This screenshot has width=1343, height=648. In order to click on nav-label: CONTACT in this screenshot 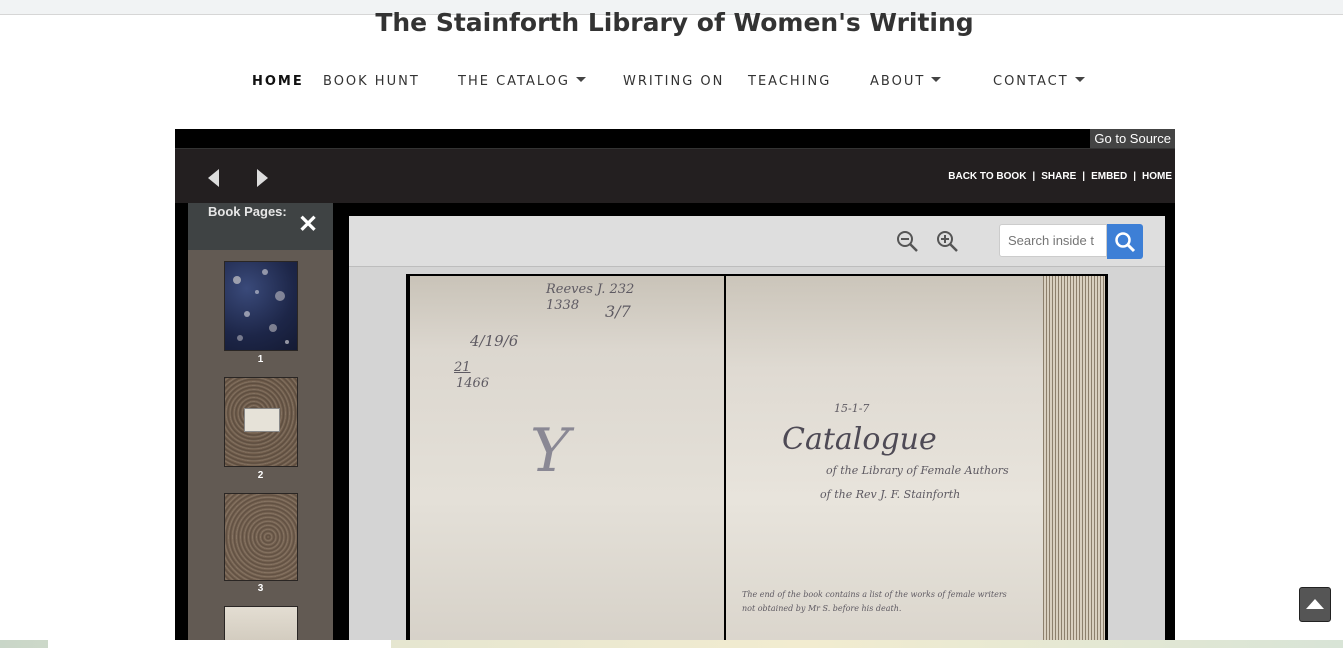, I will do `click(1031, 81)`.